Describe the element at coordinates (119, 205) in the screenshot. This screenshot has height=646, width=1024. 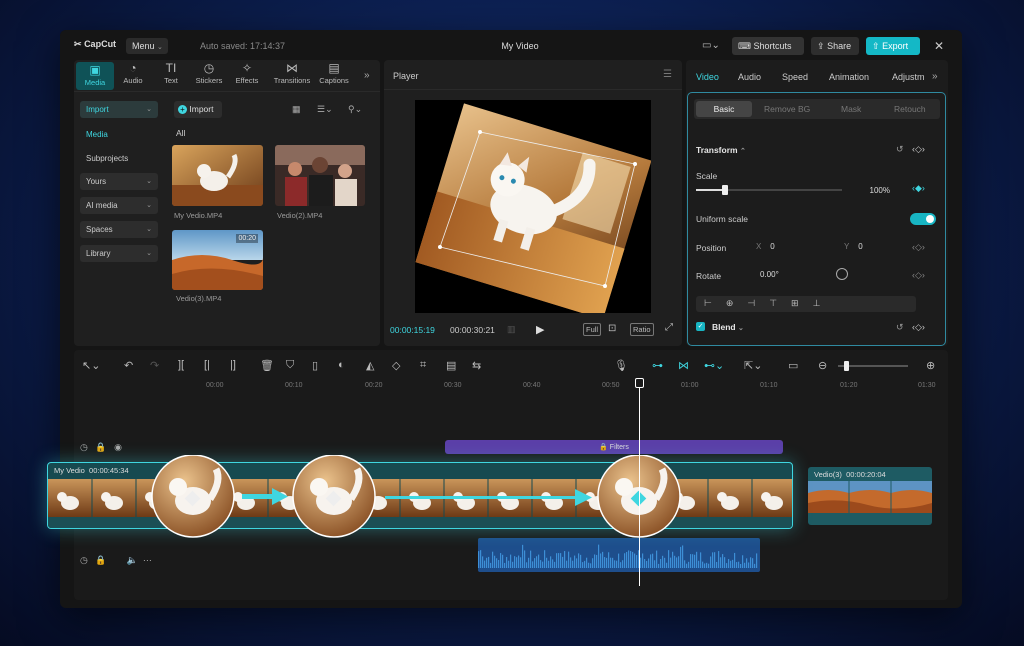
I see `sidebar-item-ai-media: AI media ⌄` at that location.